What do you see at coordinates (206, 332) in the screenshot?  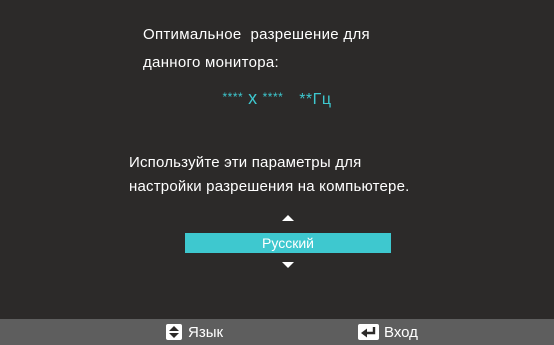 I see `language-hint-label: Язык` at bounding box center [206, 332].